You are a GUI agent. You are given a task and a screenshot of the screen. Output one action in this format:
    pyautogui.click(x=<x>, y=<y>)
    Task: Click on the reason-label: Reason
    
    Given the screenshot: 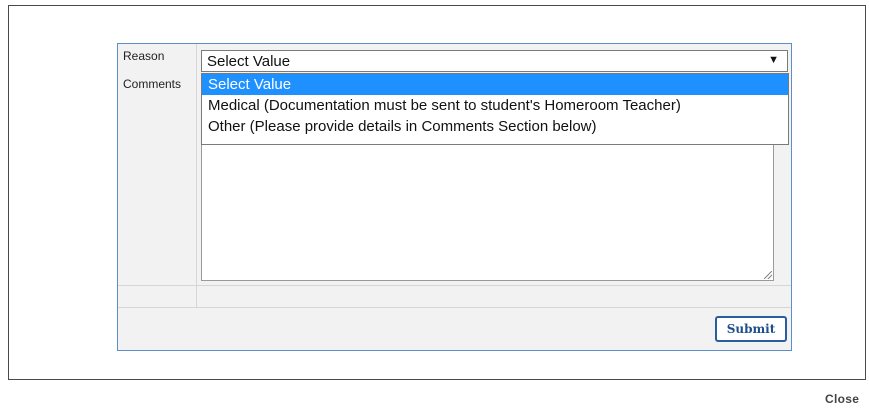 What is the action you would take?
    pyautogui.click(x=144, y=56)
    